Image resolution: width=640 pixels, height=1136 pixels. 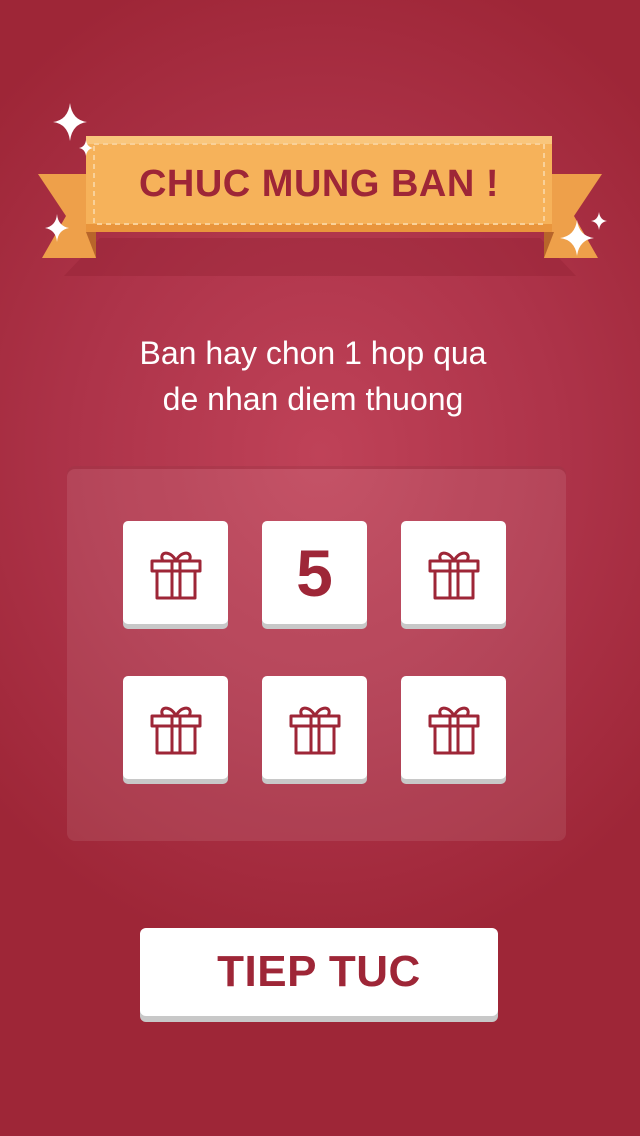 I want to click on banner-title: CHUC MUNG BAN !, so click(x=319, y=183).